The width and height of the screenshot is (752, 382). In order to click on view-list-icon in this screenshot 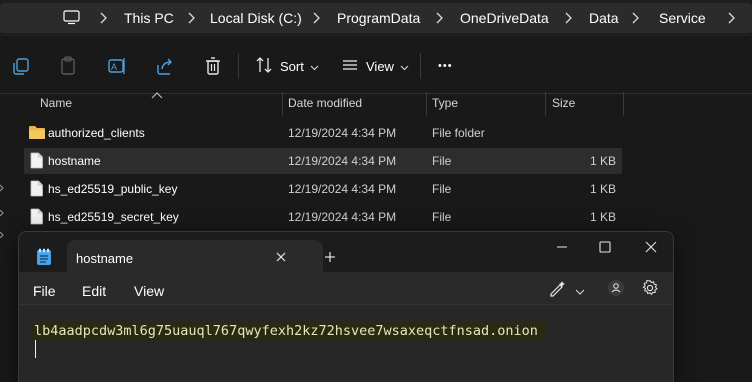, I will do `click(350, 66)`.